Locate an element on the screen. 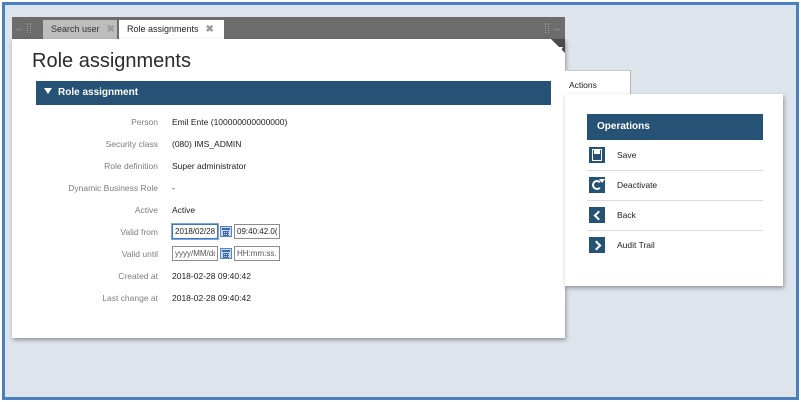  field-row-role-definition: Role definition Super administrator is located at coordinates (293, 166).